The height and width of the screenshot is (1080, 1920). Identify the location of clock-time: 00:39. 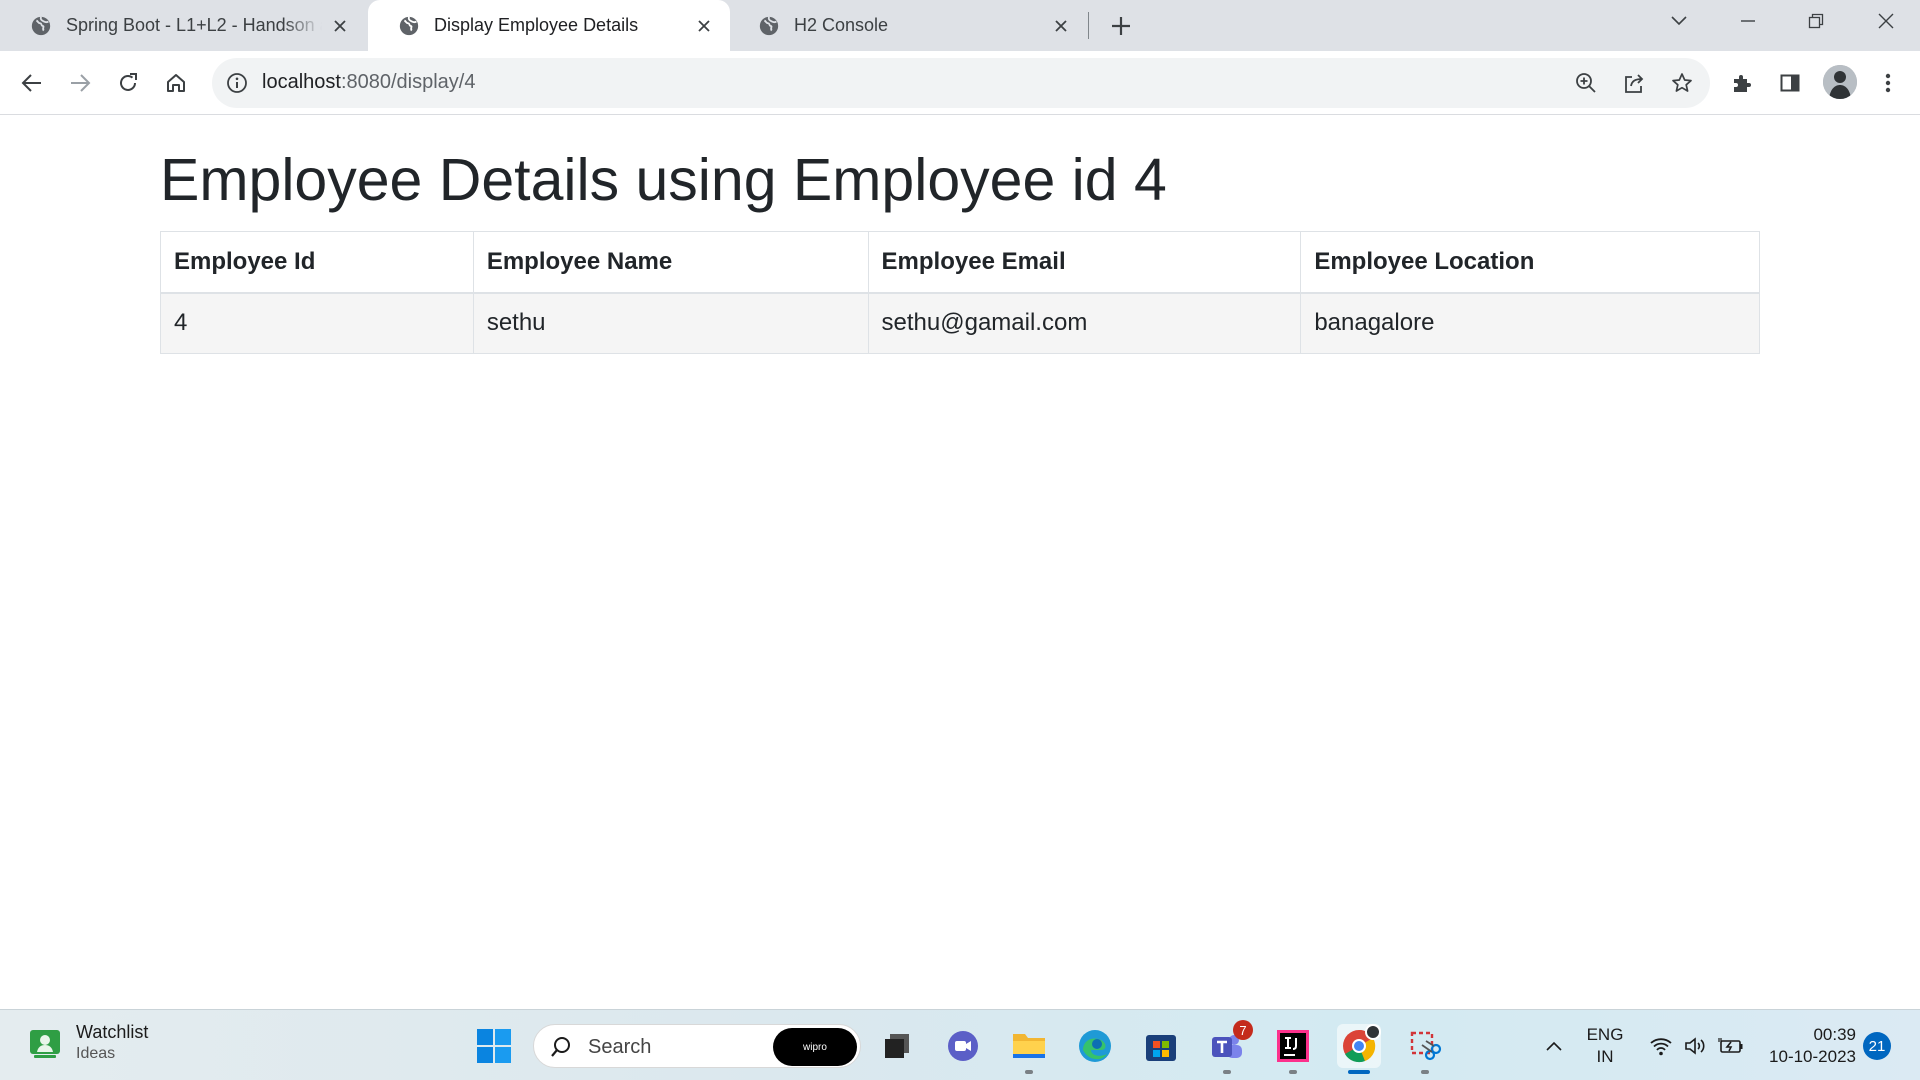
(1834, 1034).